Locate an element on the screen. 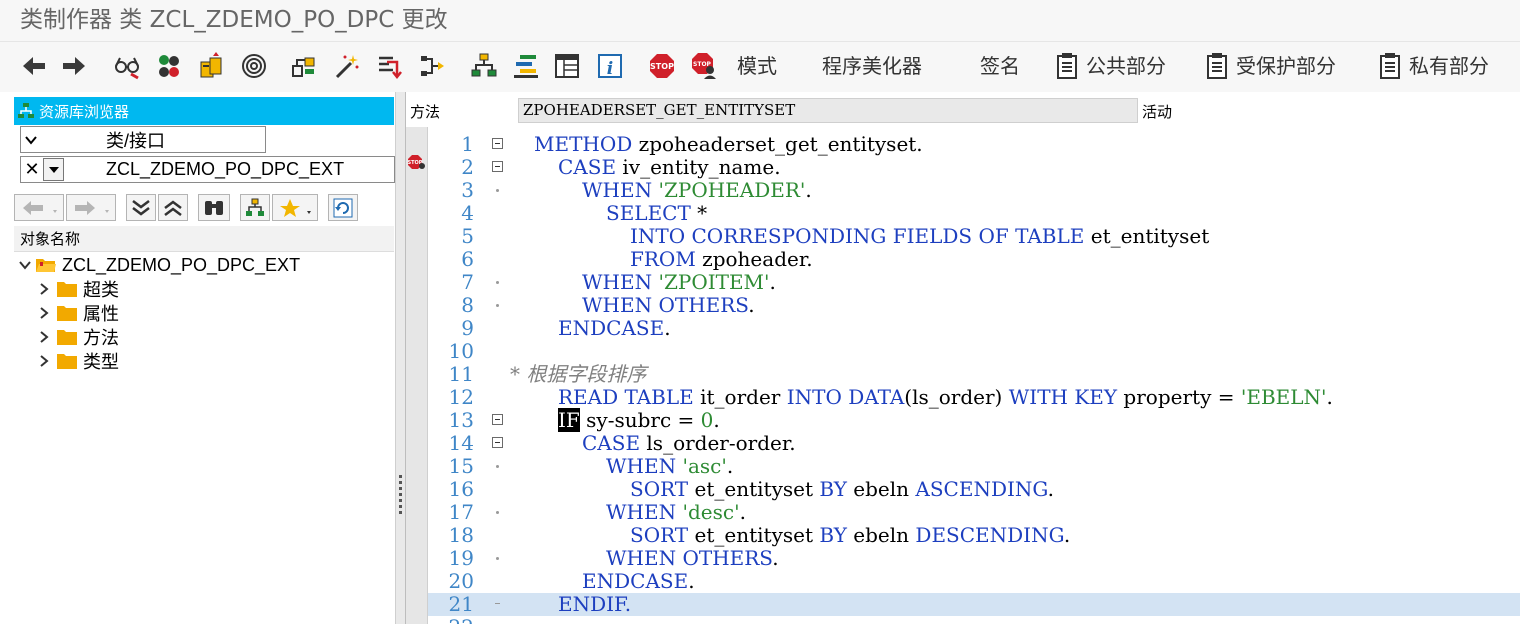 The image size is (1520, 624). private-section-button: 私有部分 is located at coordinates (1433, 66).